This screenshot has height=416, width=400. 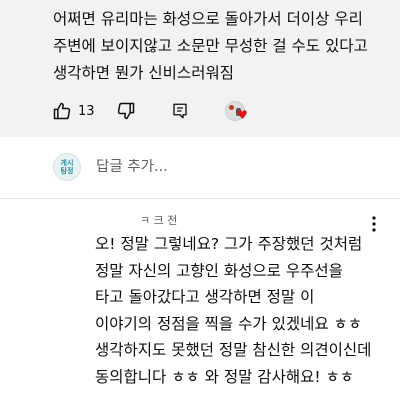 What do you see at coordinates (229, 323) in the screenshot?
I see `reply-line: 이야기의 정점을 찍을 수가 있겠네요 ㅎㅎ` at bounding box center [229, 323].